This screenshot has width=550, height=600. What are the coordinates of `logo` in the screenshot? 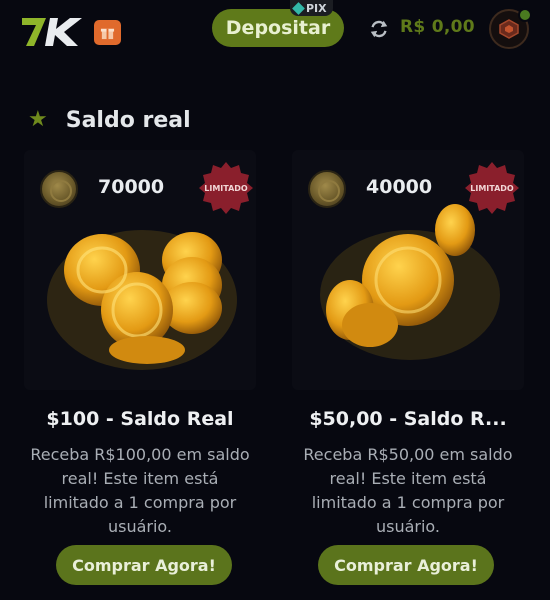 It's located at (52, 32).